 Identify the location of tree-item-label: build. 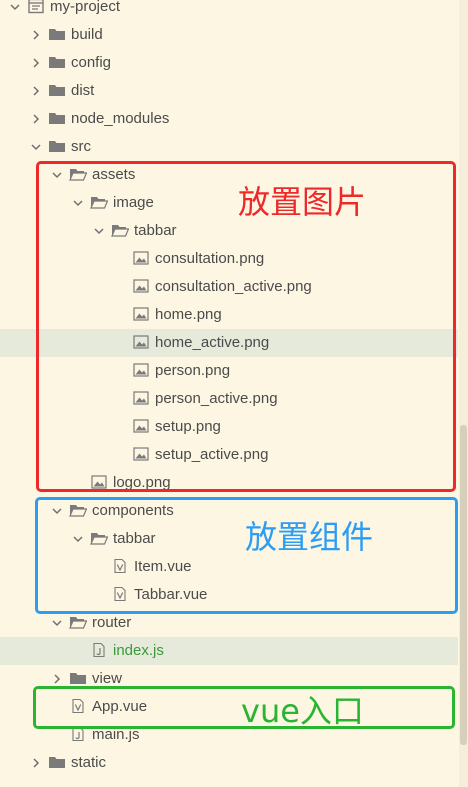
(87, 34).